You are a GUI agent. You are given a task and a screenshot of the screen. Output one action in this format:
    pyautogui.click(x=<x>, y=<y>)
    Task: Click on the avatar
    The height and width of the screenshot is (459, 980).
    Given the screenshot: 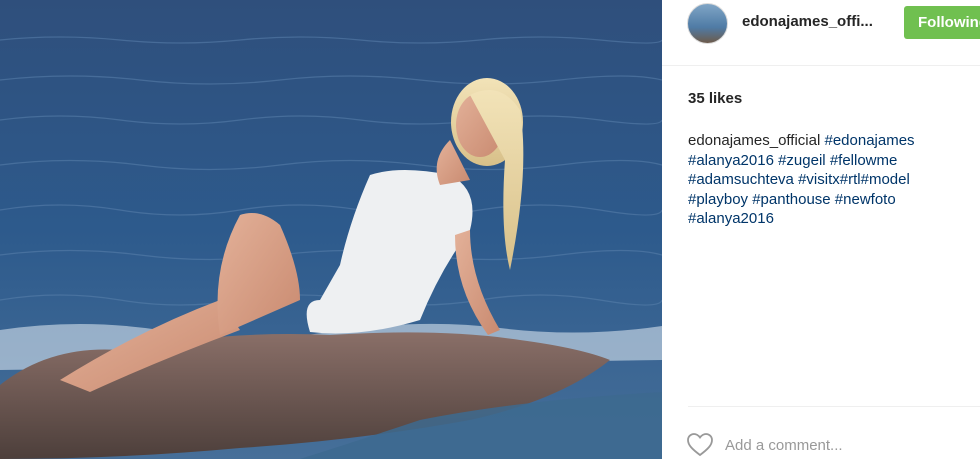 What is the action you would take?
    pyautogui.click(x=707, y=23)
    